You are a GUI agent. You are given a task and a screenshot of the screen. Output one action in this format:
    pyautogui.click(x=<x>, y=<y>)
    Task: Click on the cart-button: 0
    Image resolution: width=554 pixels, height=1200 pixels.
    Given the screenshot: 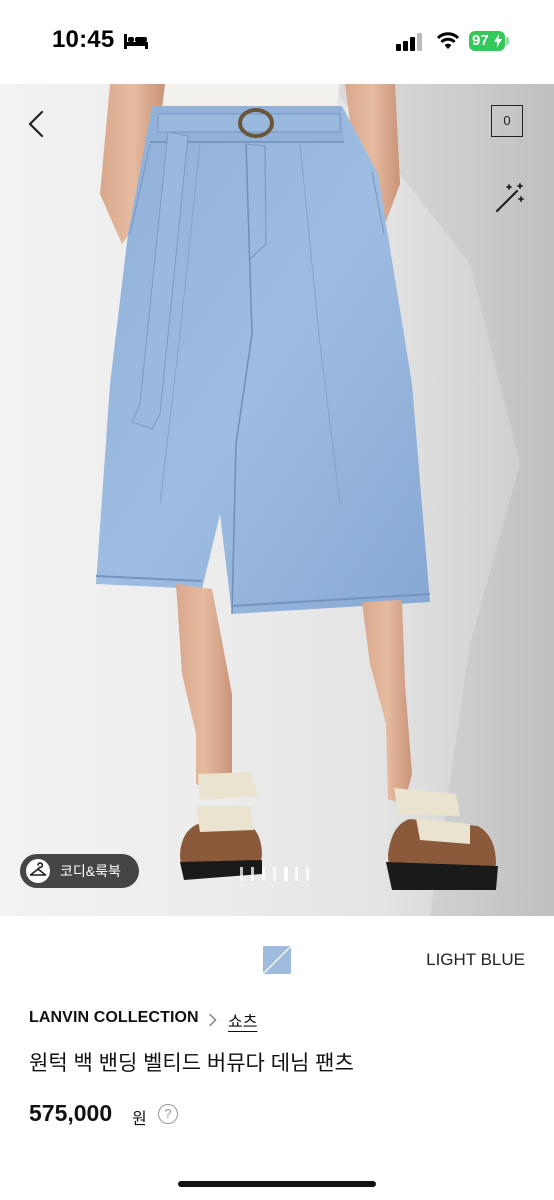 What is the action you would take?
    pyautogui.click(x=507, y=121)
    